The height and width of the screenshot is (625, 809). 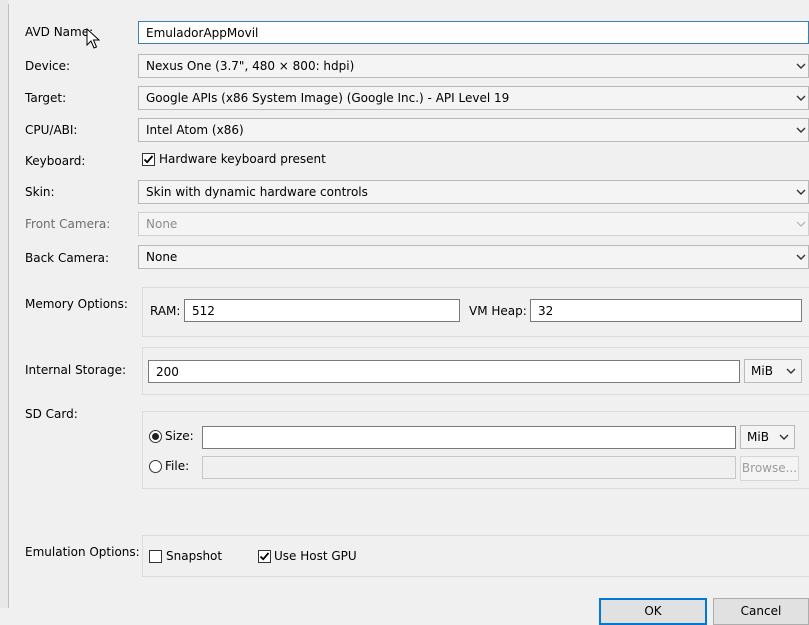 I want to click on target-label: Target:, so click(x=46, y=98).